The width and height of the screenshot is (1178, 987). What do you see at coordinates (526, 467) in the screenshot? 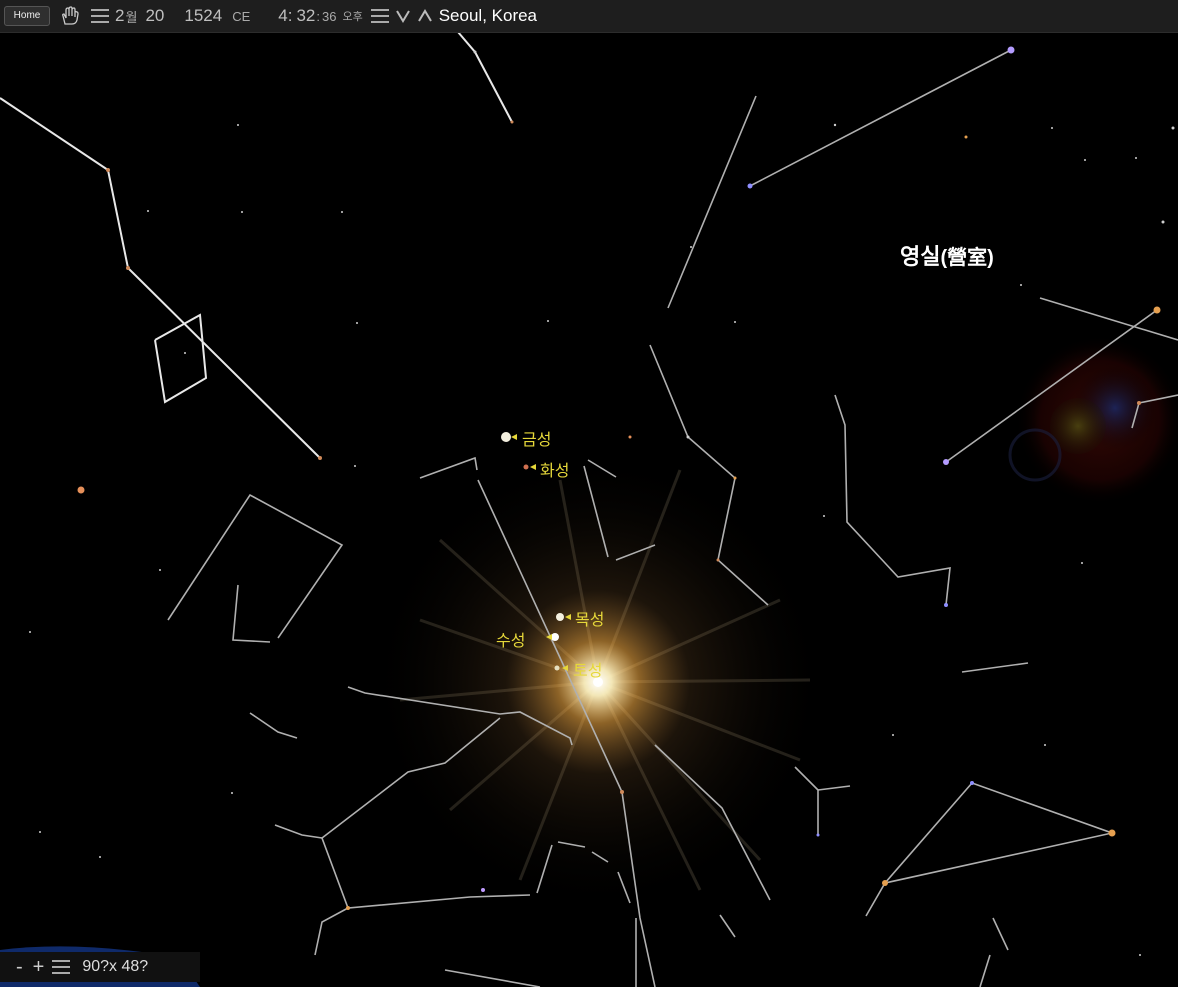
I see `mars-marker` at bounding box center [526, 467].